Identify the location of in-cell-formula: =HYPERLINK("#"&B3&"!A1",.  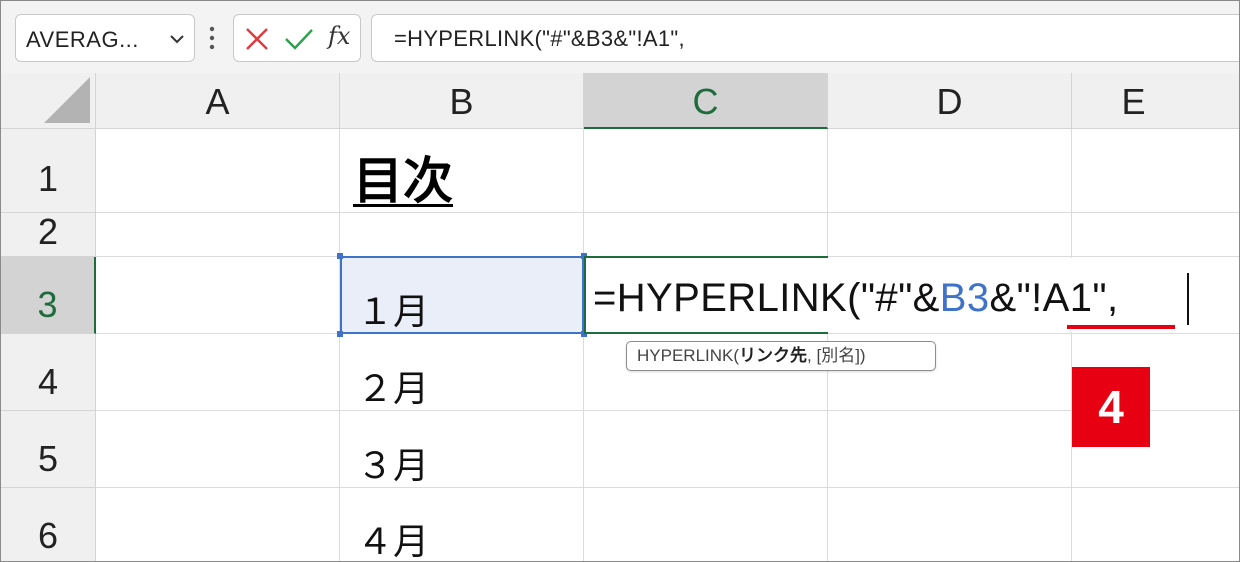
(856, 298).